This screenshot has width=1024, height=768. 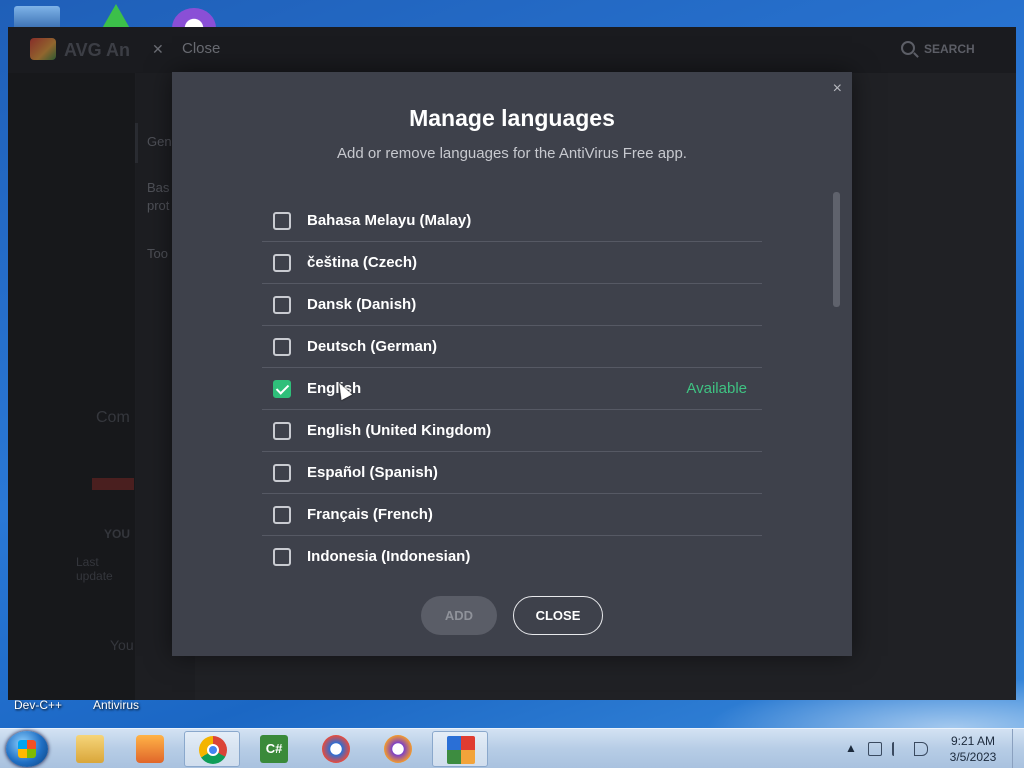 I want to click on csharp-icon: C#, so click(x=274, y=749).